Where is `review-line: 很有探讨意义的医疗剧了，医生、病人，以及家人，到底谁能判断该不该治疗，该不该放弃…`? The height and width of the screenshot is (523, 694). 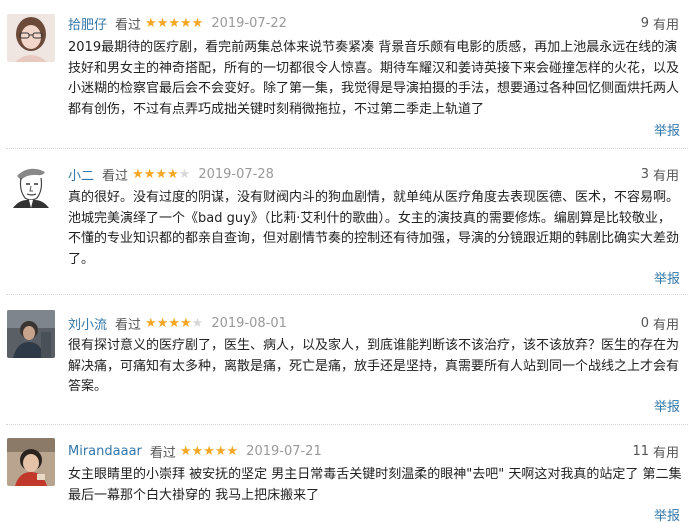 review-line: 很有探讨意义的医疗剧了，医生、病人，以及家人，到底谁能判断该不该治疗，该不该放弃… is located at coordinates (374, 345).